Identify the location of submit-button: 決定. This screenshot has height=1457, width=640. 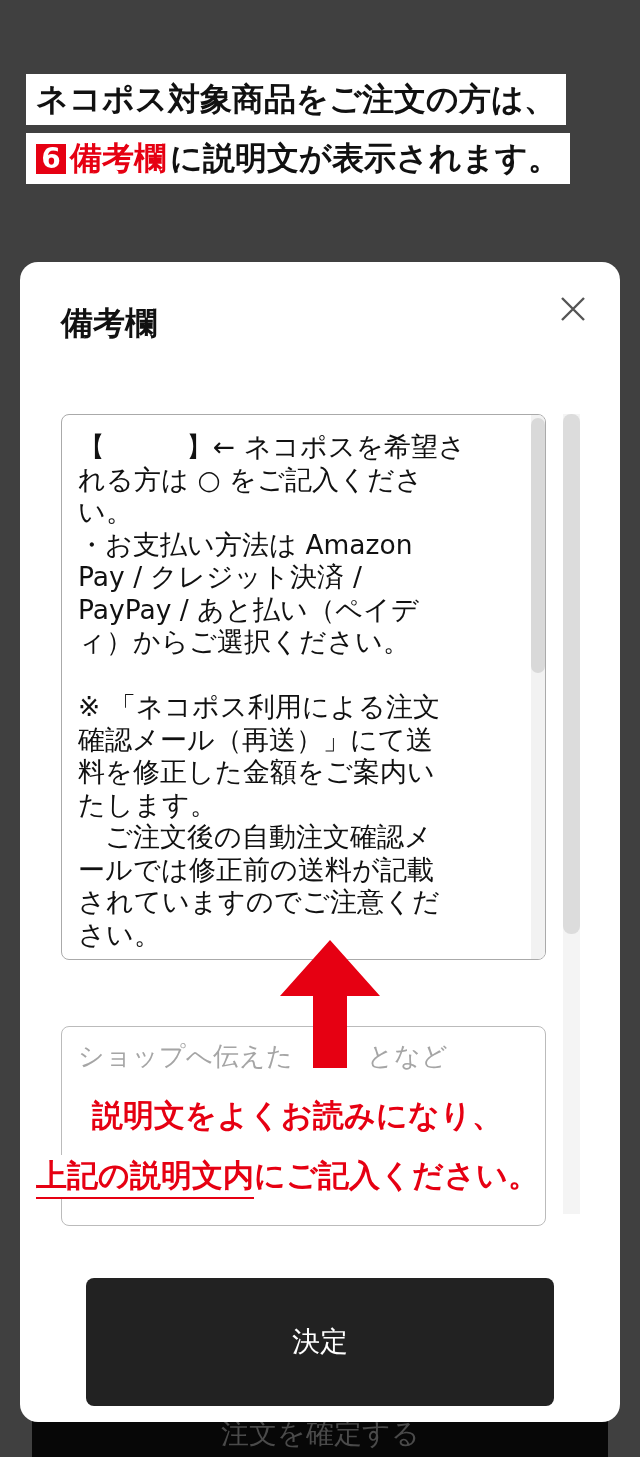
(320, 1342).